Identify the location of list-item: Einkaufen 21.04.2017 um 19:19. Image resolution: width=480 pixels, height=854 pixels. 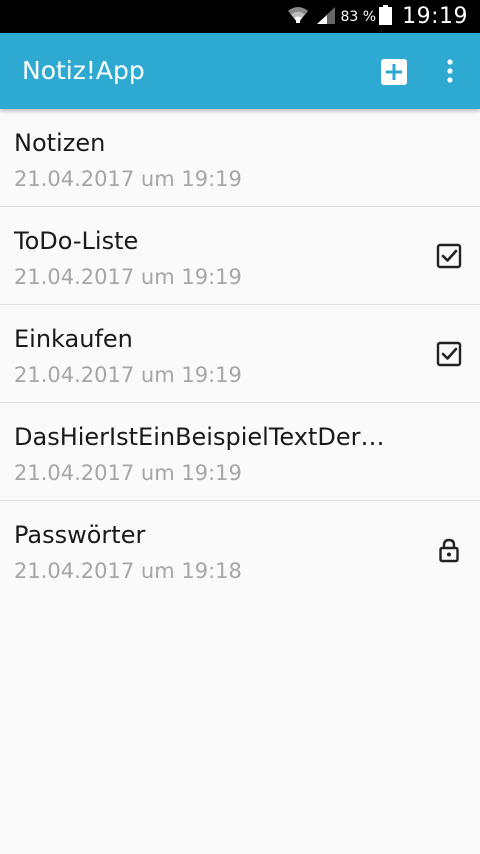
(240, 354).